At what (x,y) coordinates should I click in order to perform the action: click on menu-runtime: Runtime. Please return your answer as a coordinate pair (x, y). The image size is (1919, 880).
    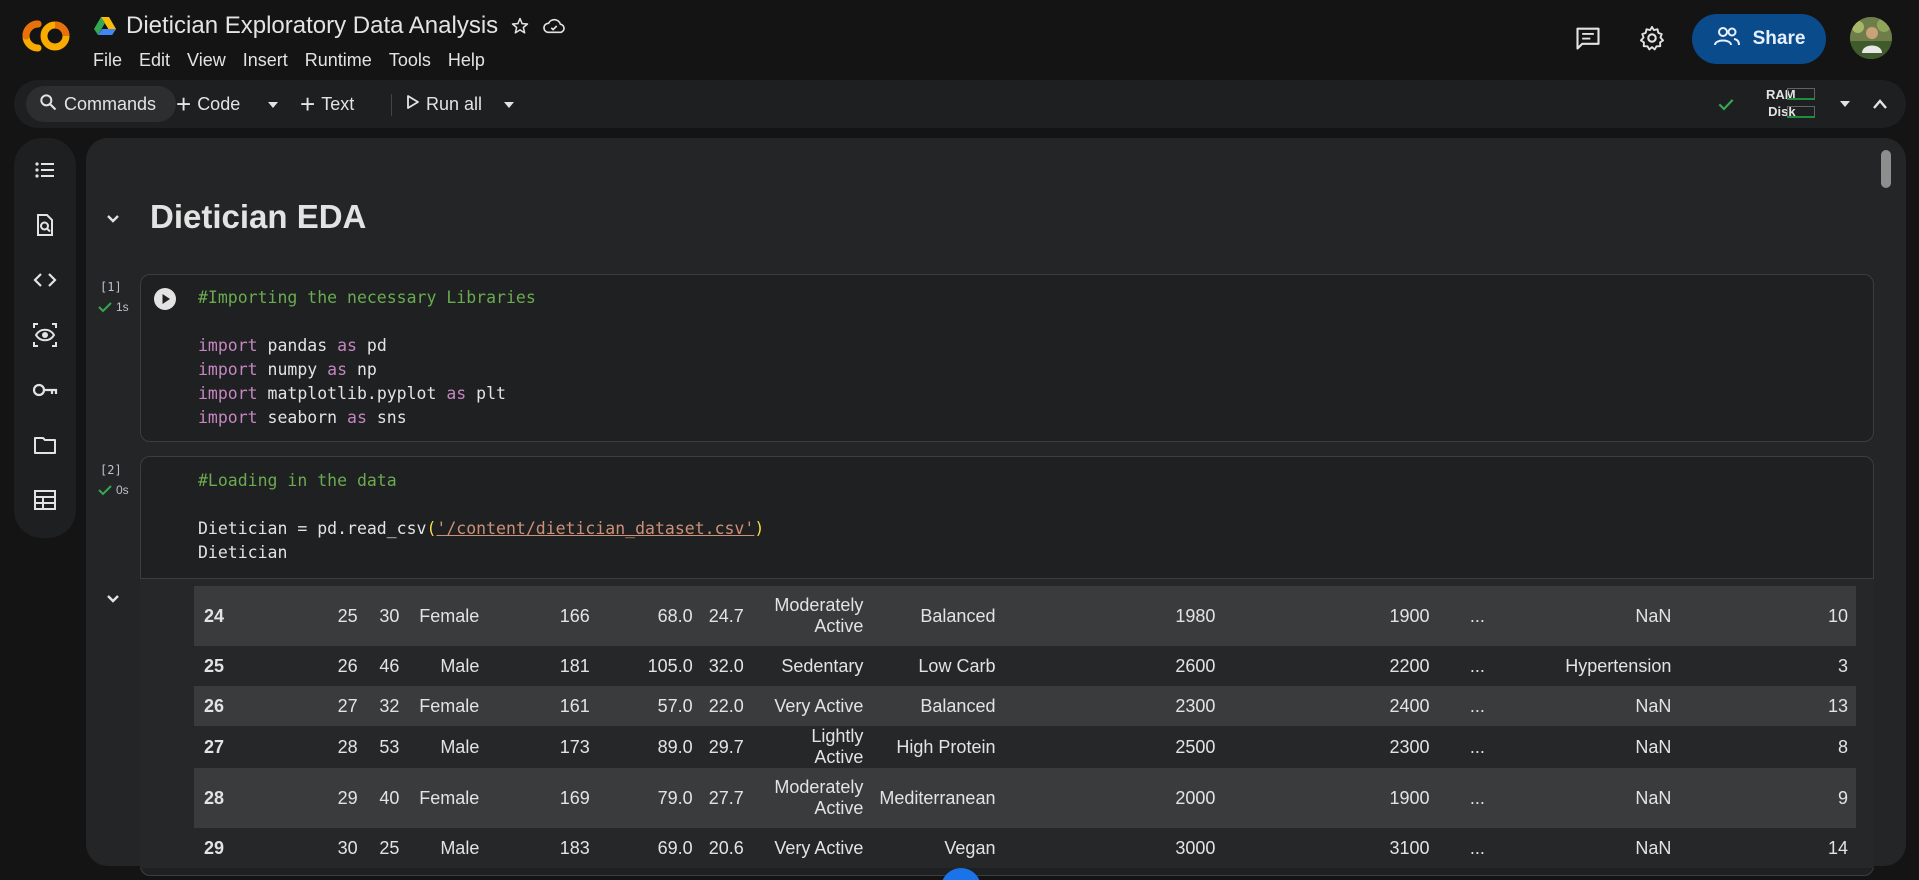
    Looking at the image, I should click on (344, 60).